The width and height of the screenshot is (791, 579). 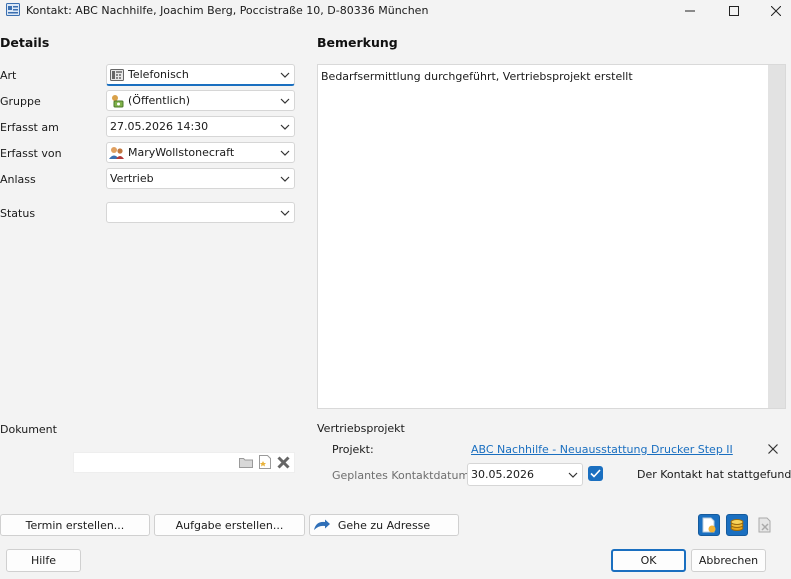 What do you see at coordinates (18, 179) in the screenshot?
I see `anlass-label: Anlass` at bounding box center [18, 179].